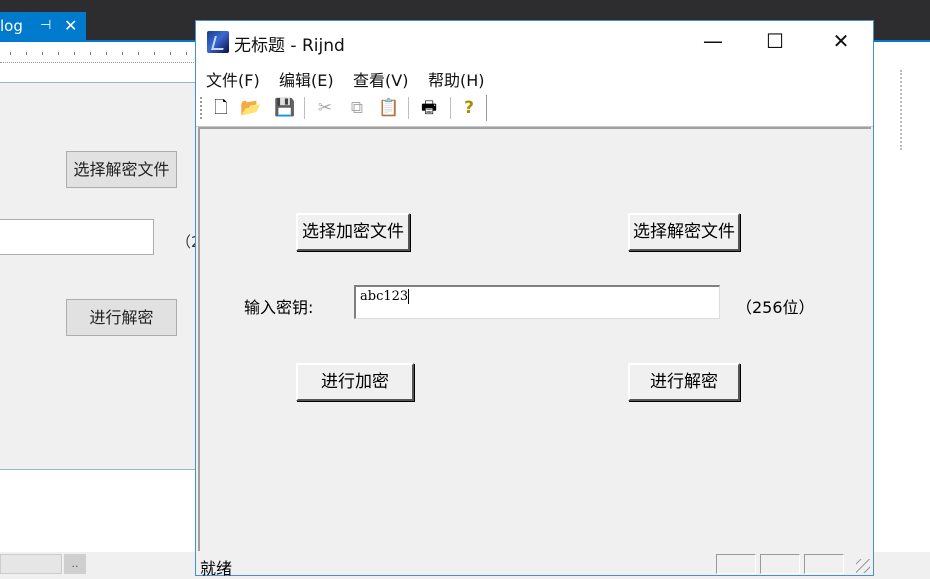 This screenshot has width=930, height=579. I want to click on bg-decrypt-button: 进行解密, so click(121, 317).